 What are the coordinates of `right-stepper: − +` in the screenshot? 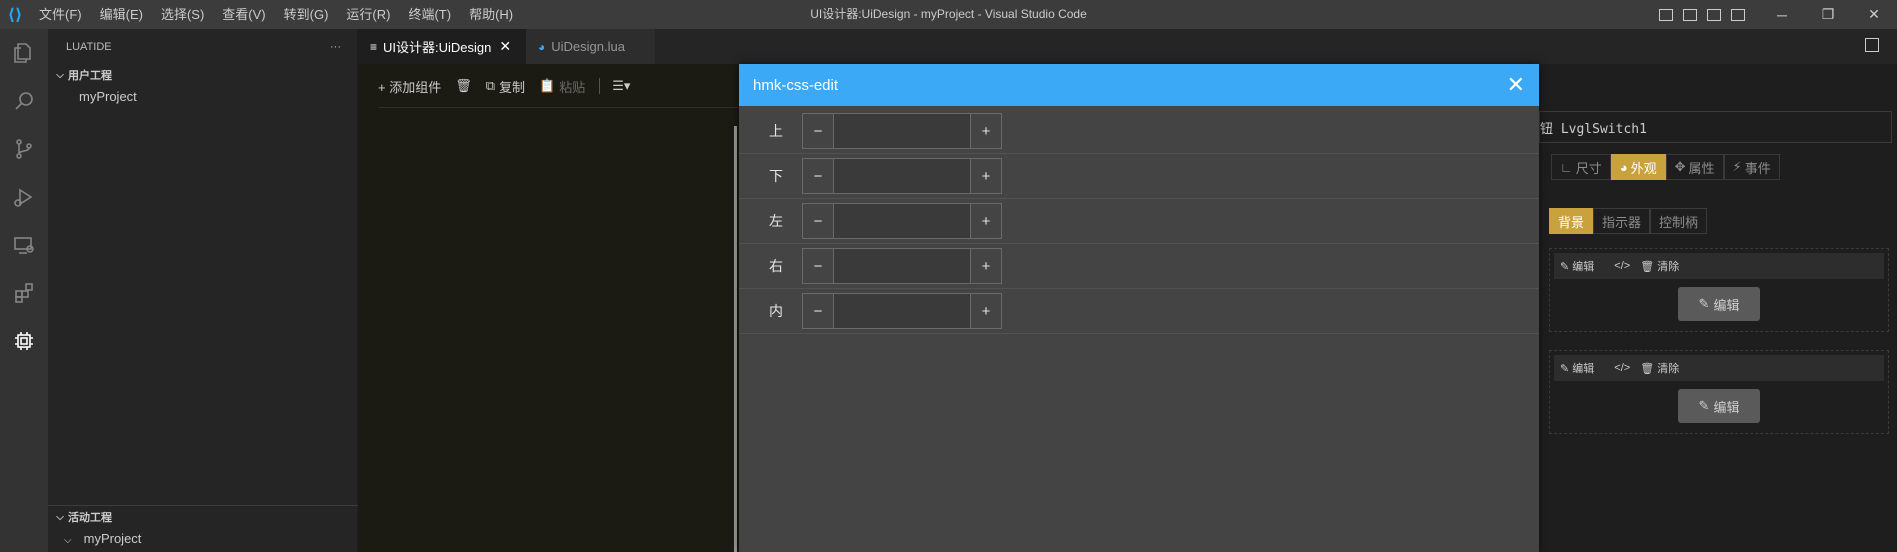 It's located at (902, 266).